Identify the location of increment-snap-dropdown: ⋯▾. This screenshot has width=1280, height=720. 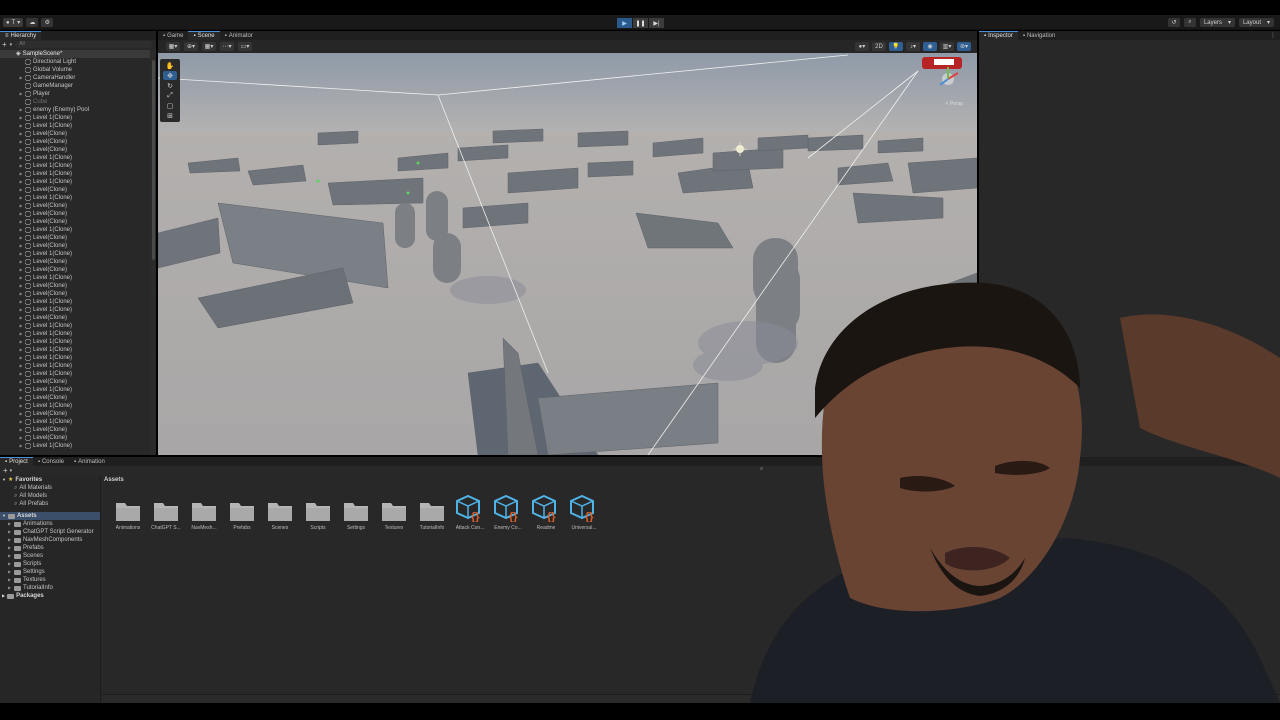
(227, 46).